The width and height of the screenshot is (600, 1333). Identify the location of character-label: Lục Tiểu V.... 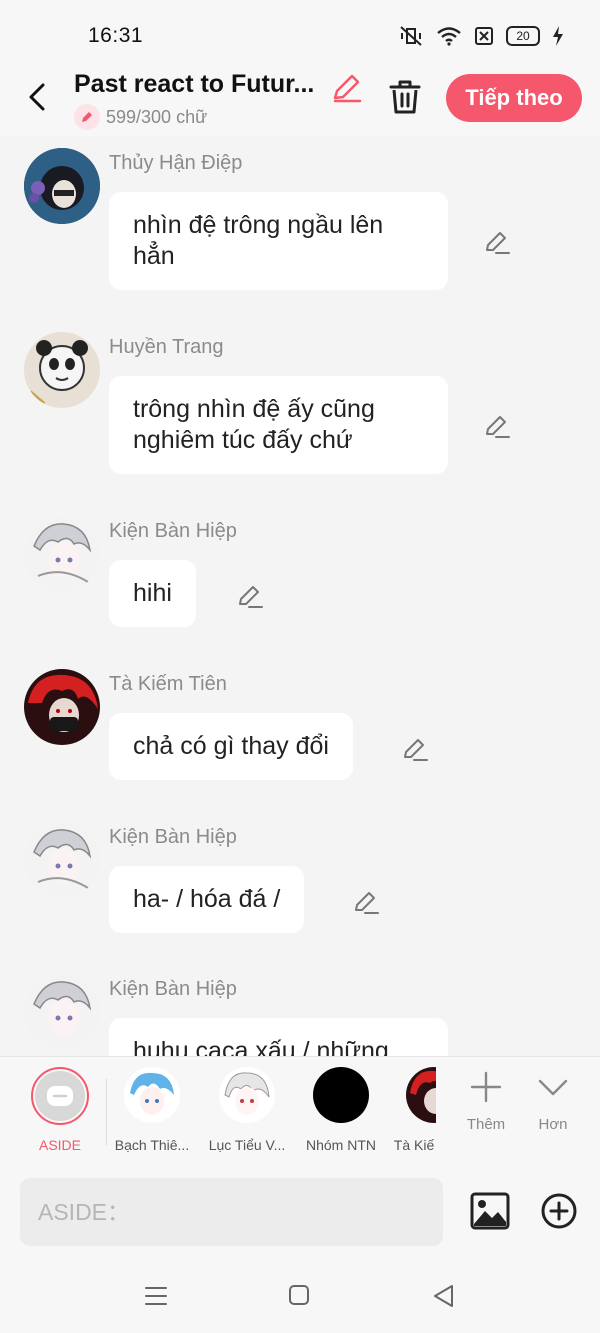
(247, 1145).